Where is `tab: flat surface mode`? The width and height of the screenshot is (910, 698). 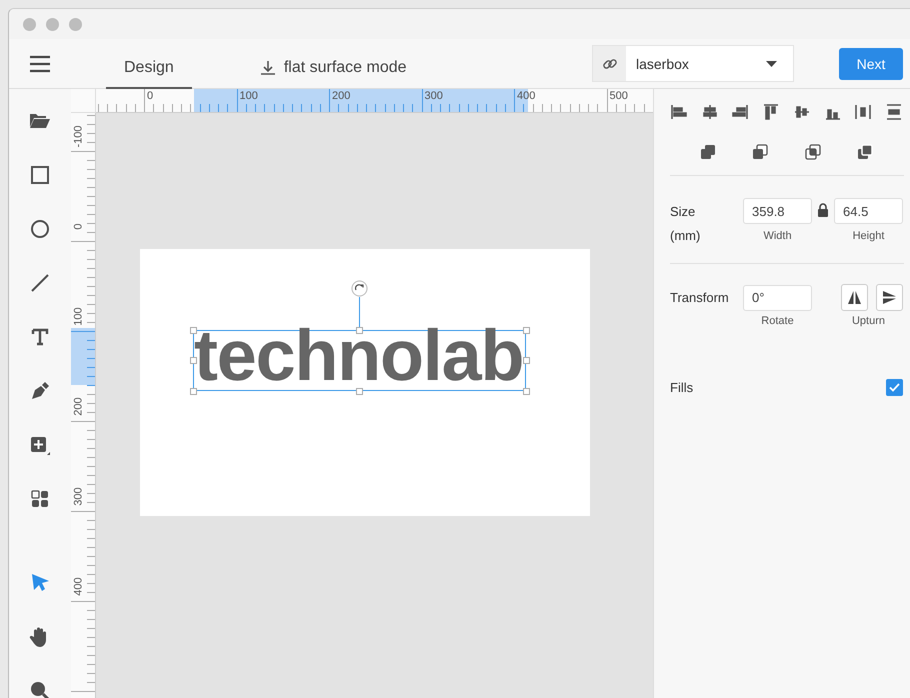
tab: flat surface mode is located at coordinates (333, 64).